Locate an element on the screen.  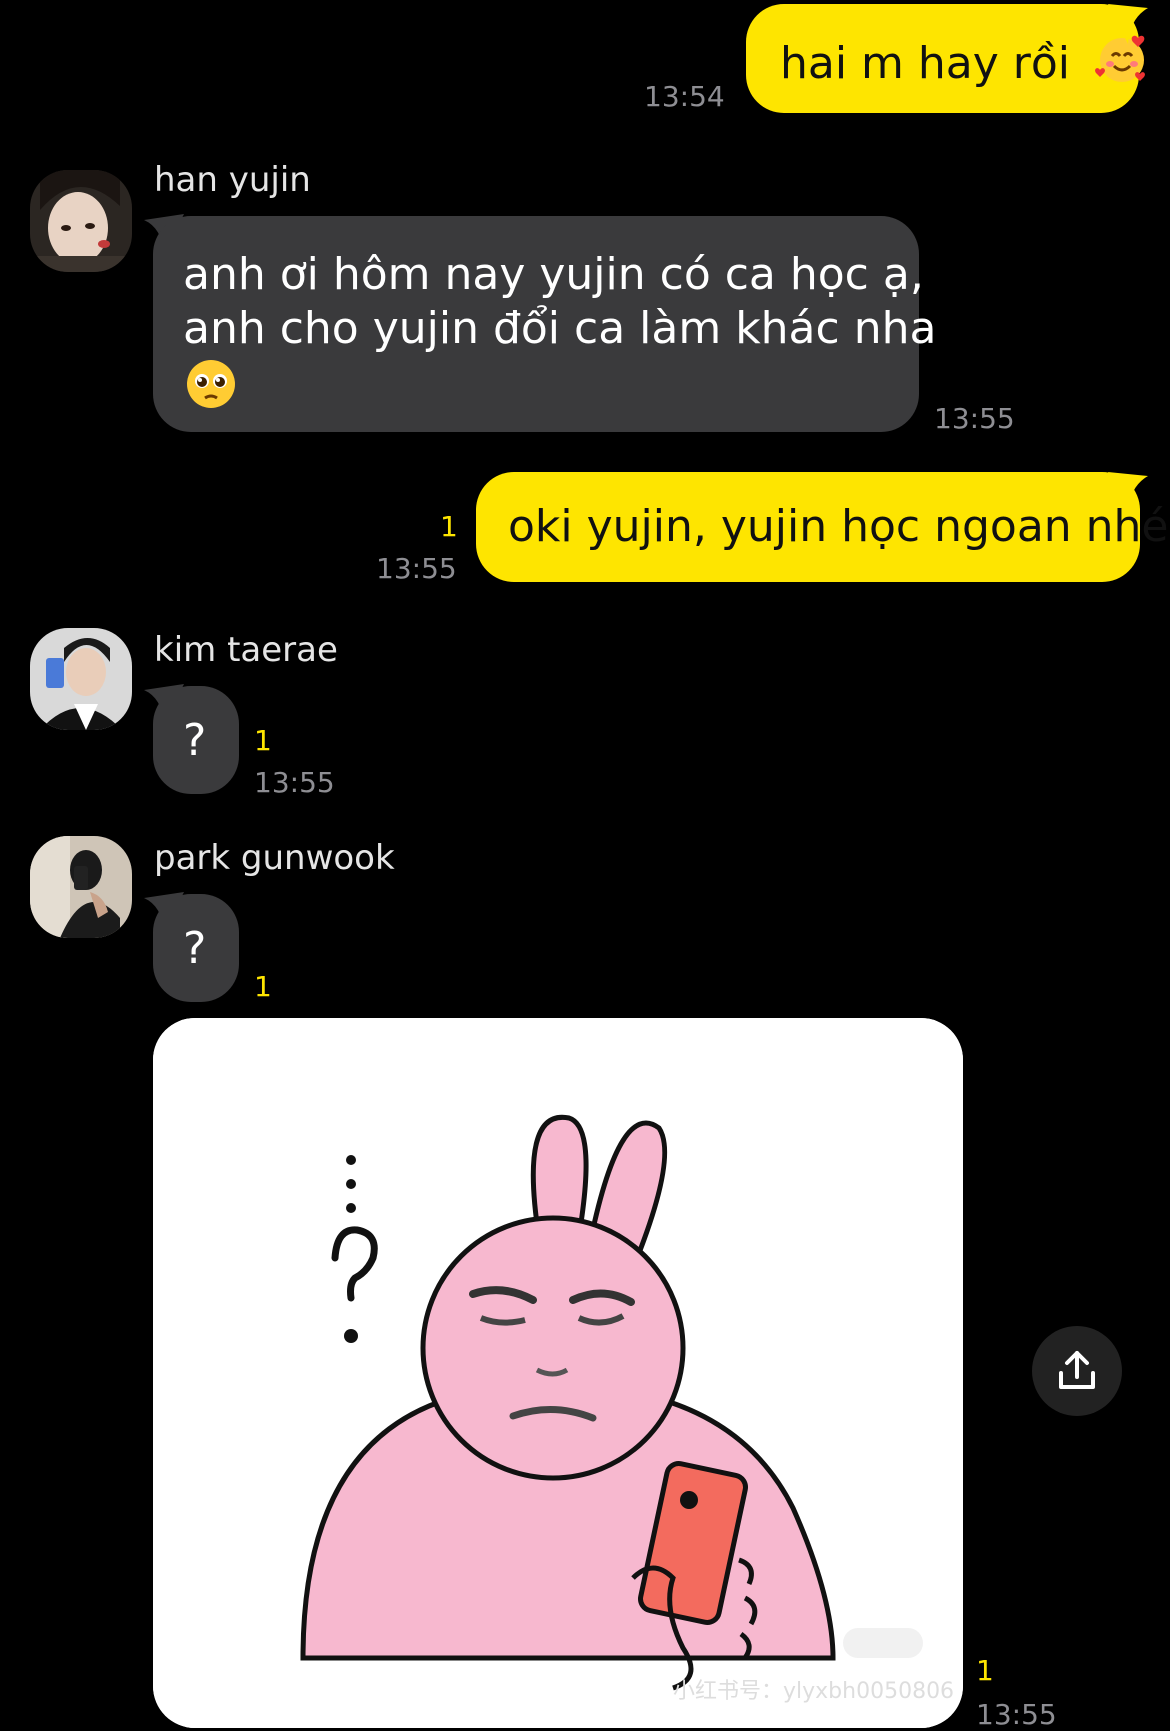
share-button is located at coordinates (1077, 1371).